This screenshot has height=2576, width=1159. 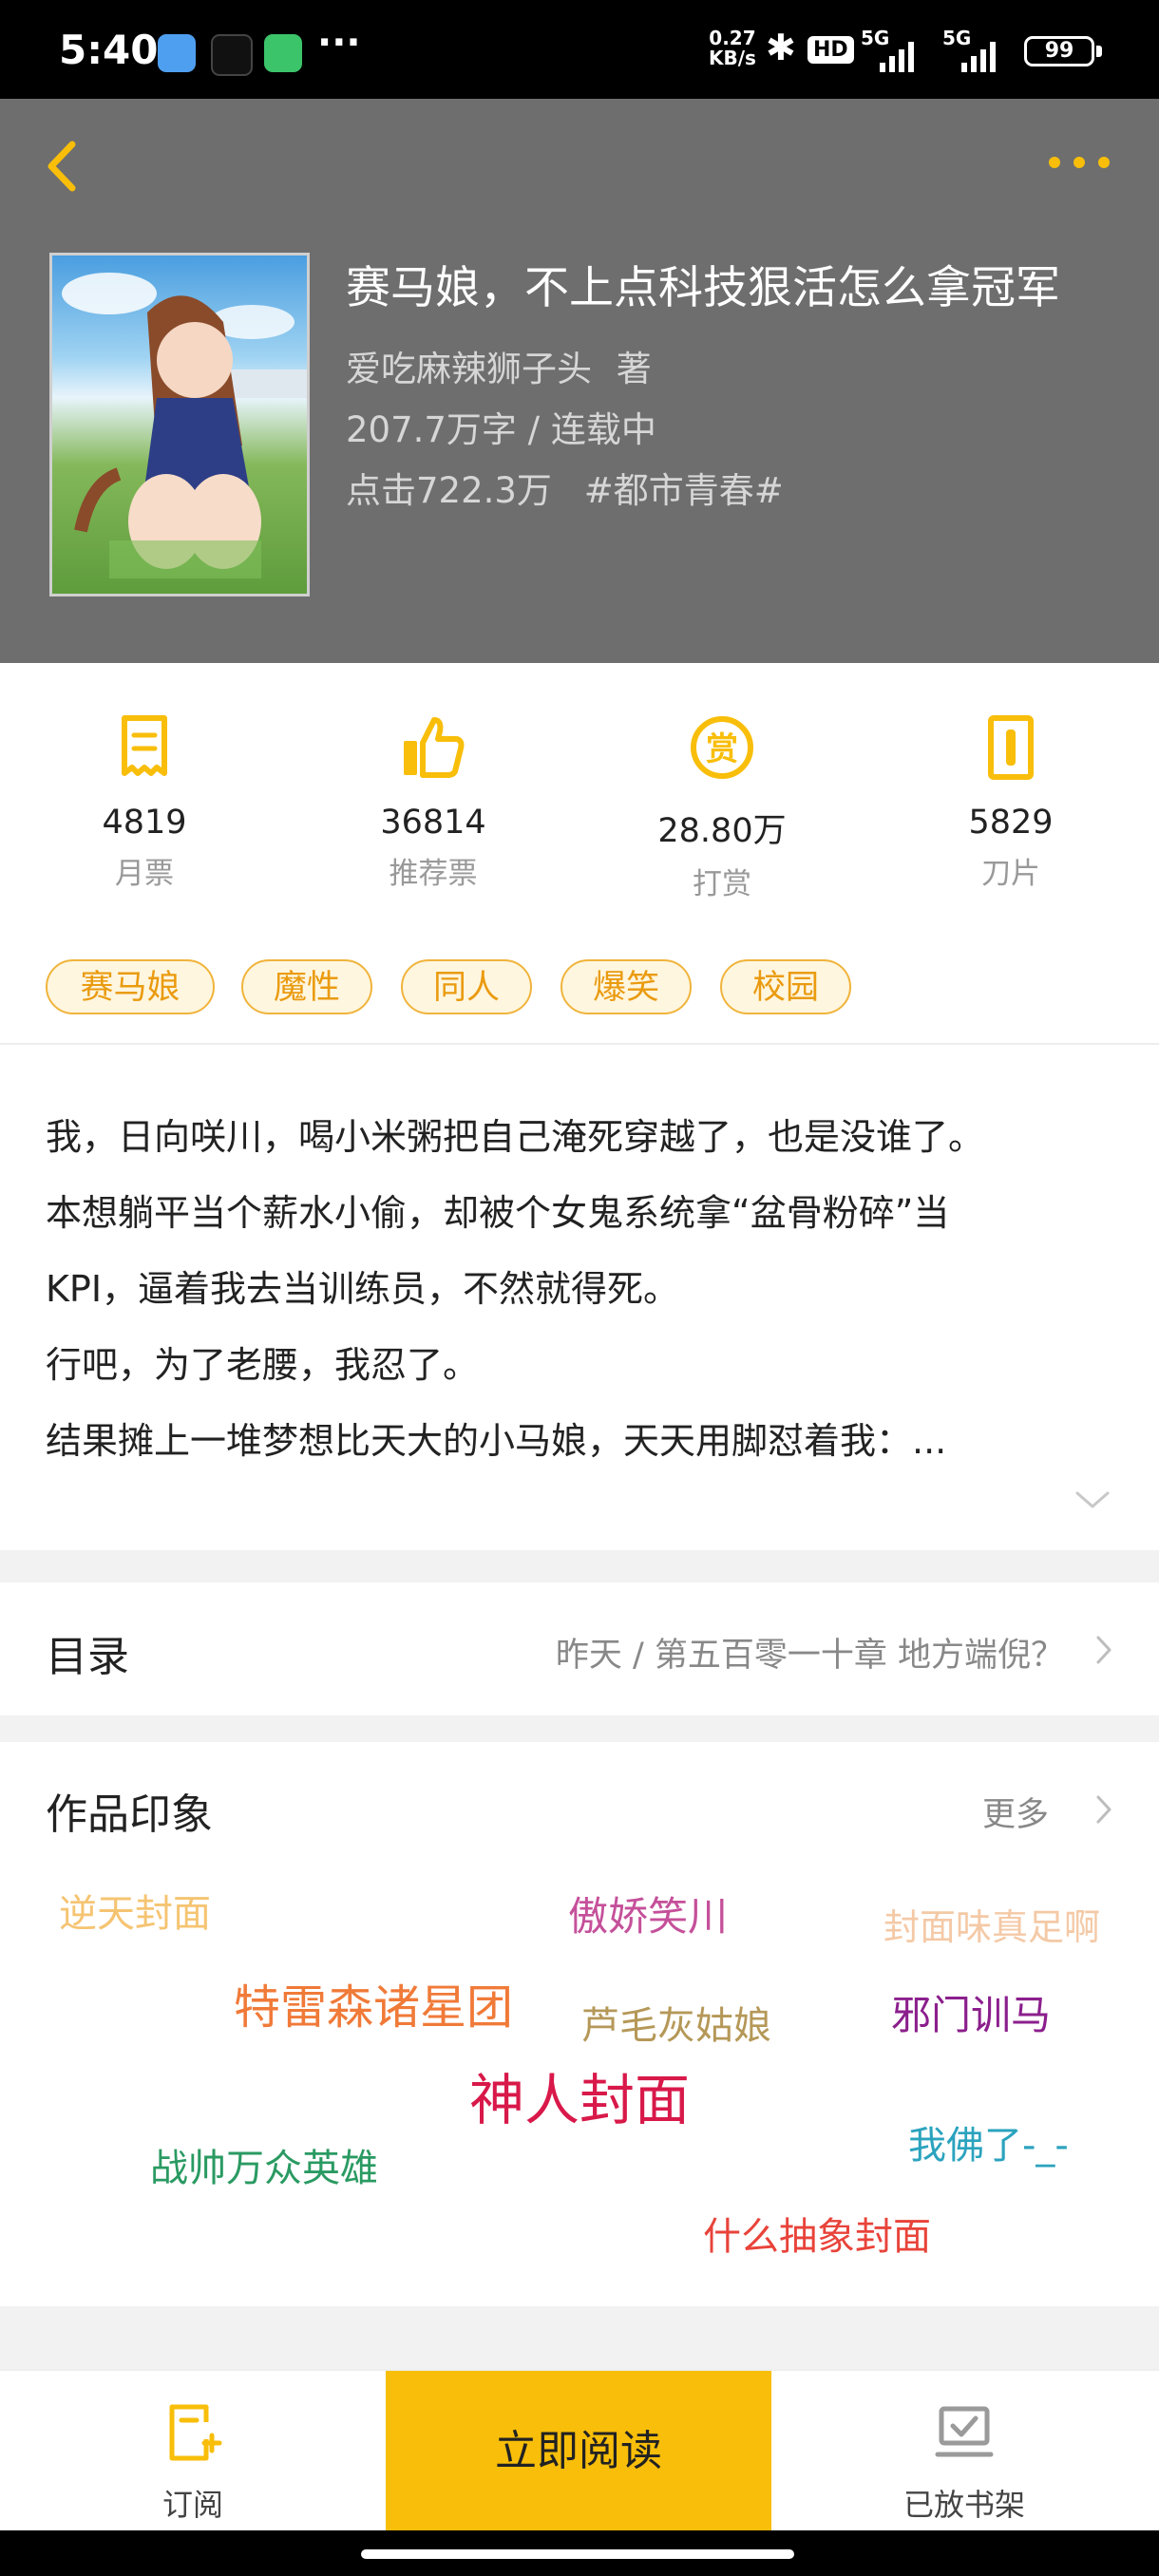 What do you see at coordinates (1079, 162) in the screenshot?
I see `more-options-icon` at bounding box center [1079, 162].